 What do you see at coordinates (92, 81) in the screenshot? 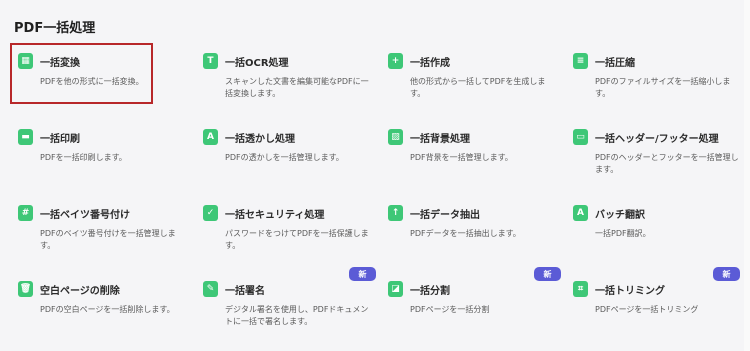
I see `tool-description: PDFを他の形式に一括変換。` at bounding box center [92, 81].